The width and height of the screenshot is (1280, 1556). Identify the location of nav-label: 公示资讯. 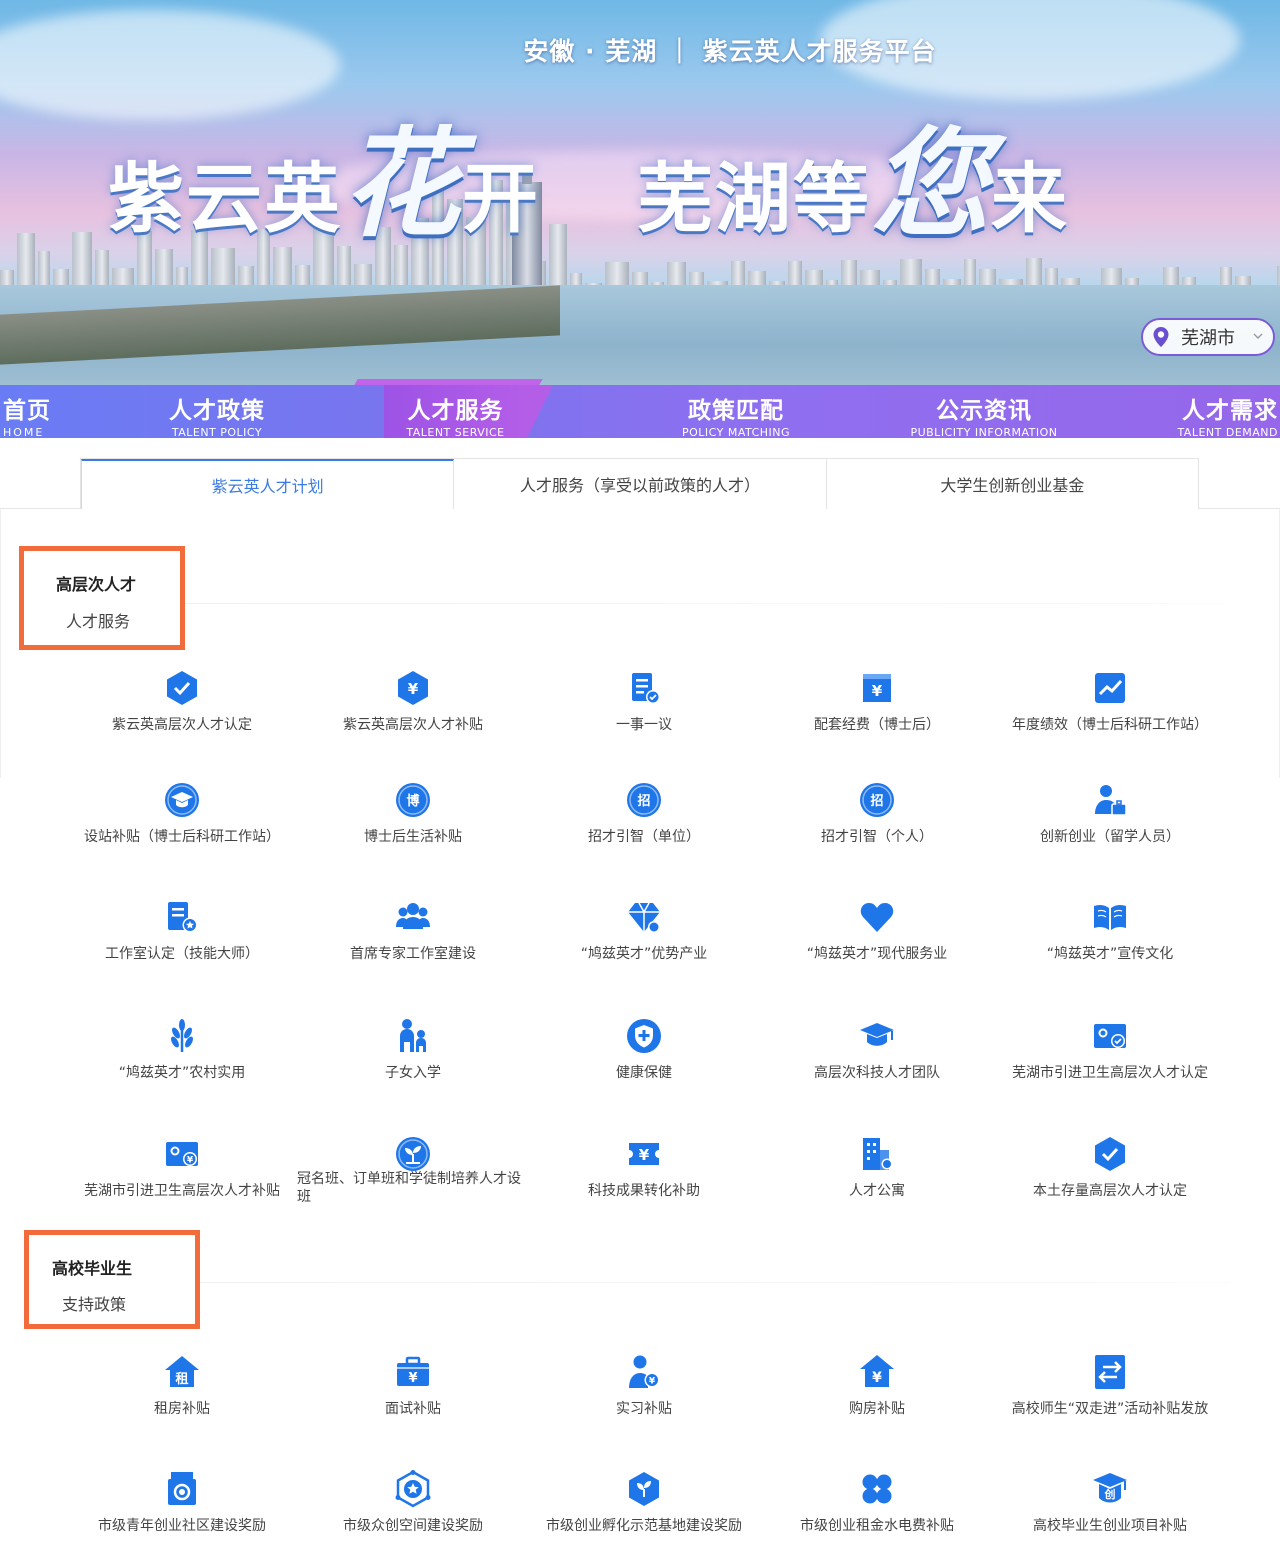
(984, 411).